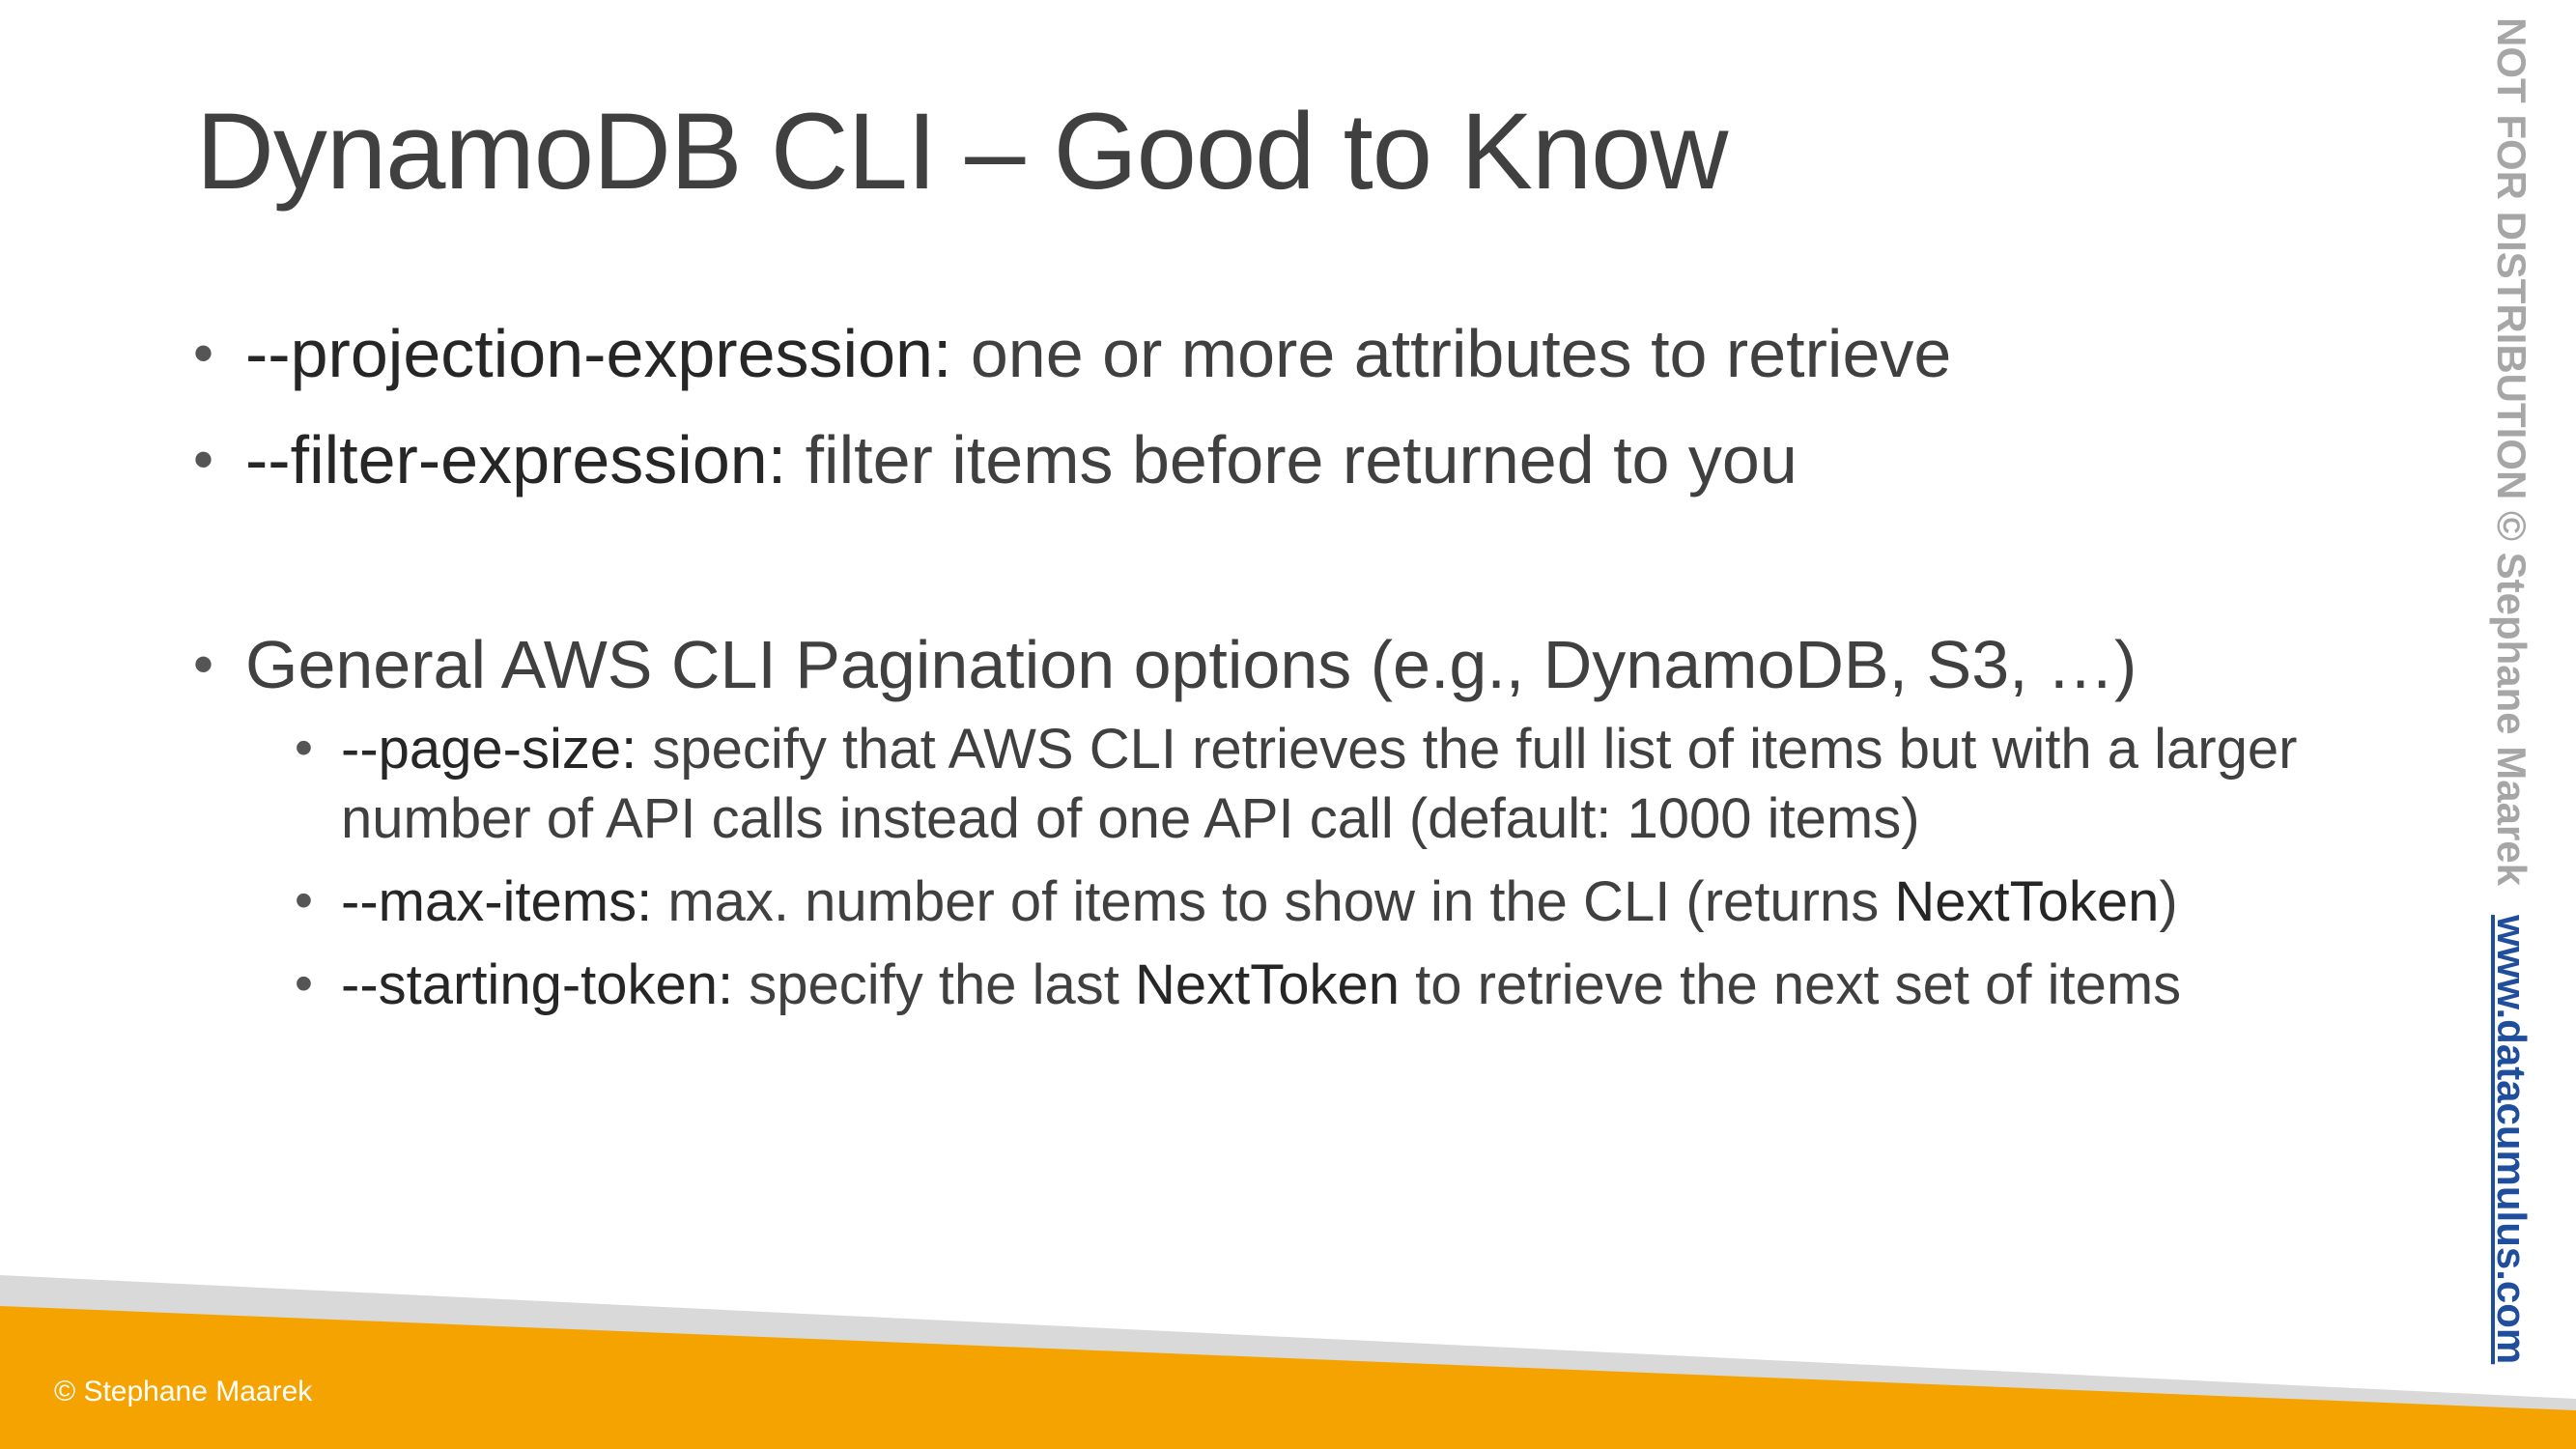 This screenshot has width=2576, height=1449. I want to click on sub-bullet-term: --starting-token:, so click(537, 984).